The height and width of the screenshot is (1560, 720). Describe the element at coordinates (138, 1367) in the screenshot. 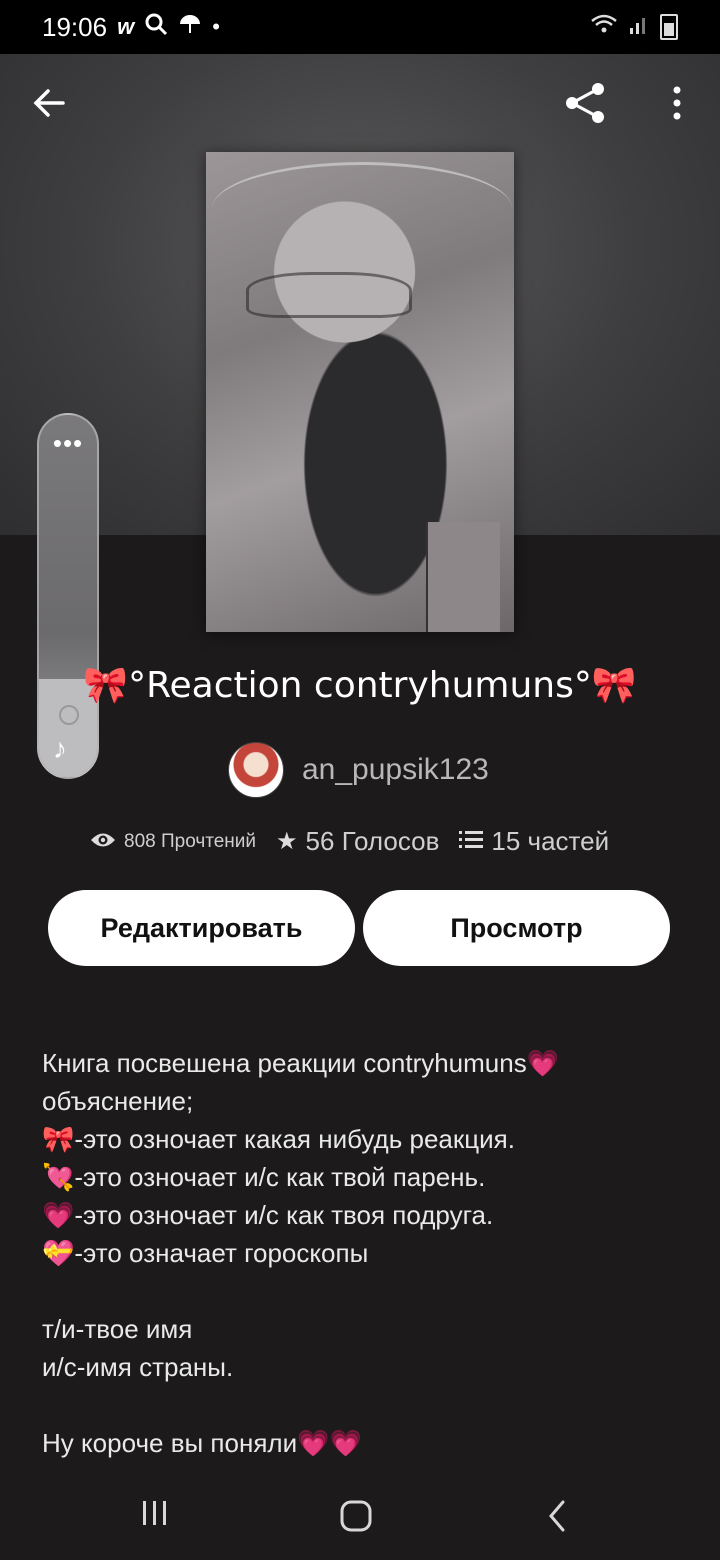

I see `description-line: и/с-имя страны.` at that location.